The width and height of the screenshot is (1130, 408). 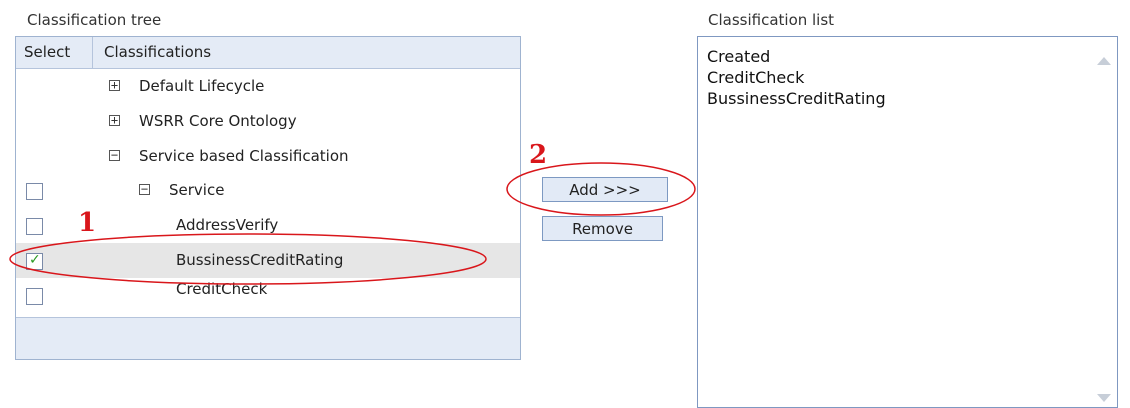 I want to click on select-checkbox-addressverify, so click(x=34, y=226).